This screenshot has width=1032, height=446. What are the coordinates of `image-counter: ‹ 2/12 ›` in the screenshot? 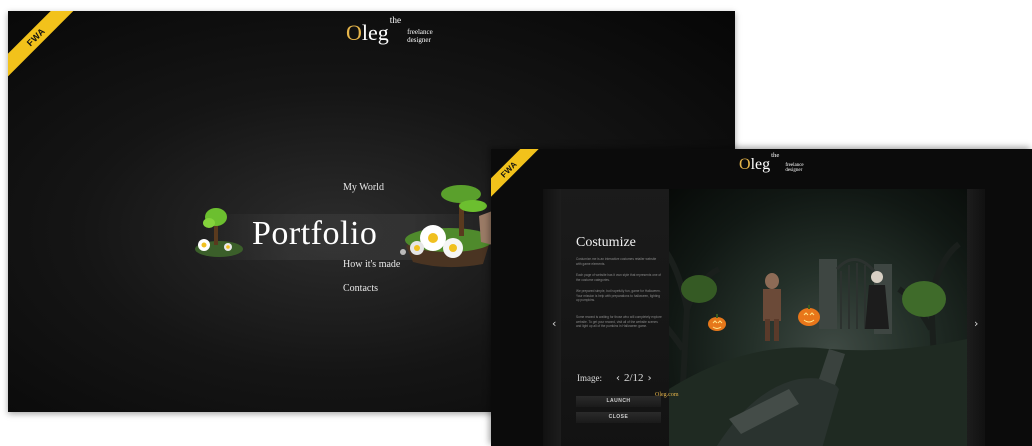 It's located at (634, 378).